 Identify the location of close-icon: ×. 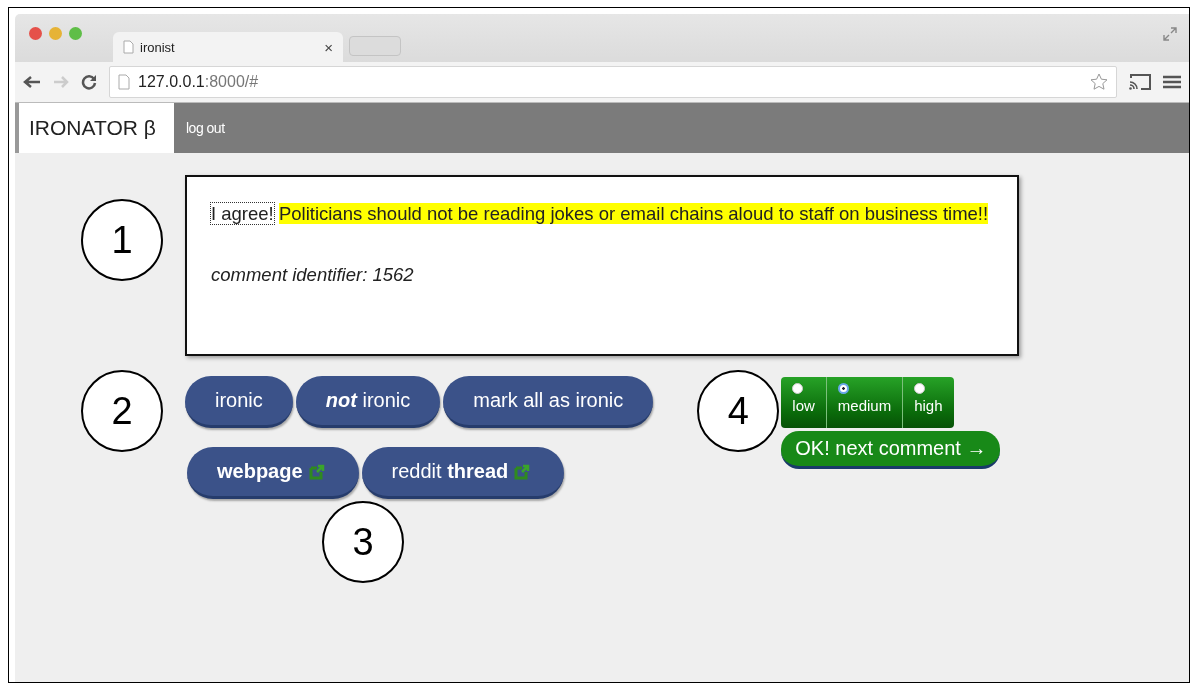
(328, 47).